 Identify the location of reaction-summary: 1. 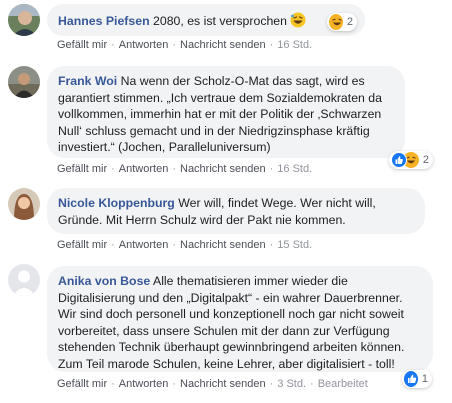
(417, 379).